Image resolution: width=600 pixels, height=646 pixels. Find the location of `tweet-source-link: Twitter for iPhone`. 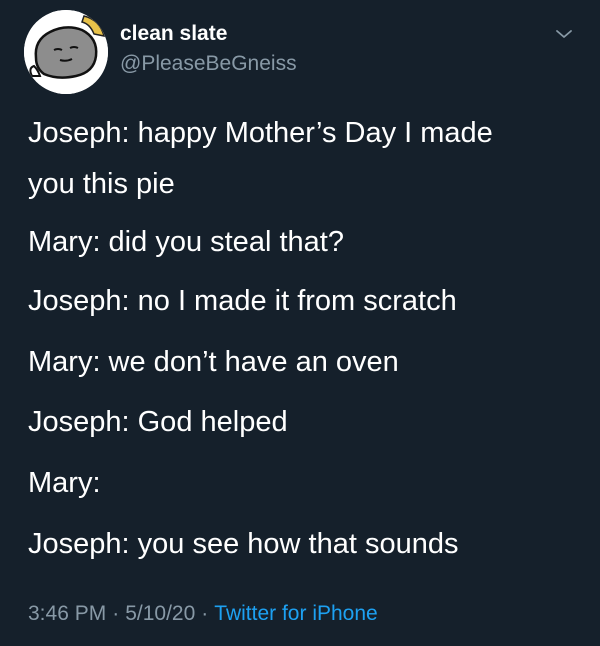

tweet-source-link: Twitter for iPhone is located at coordinates (295, 613).